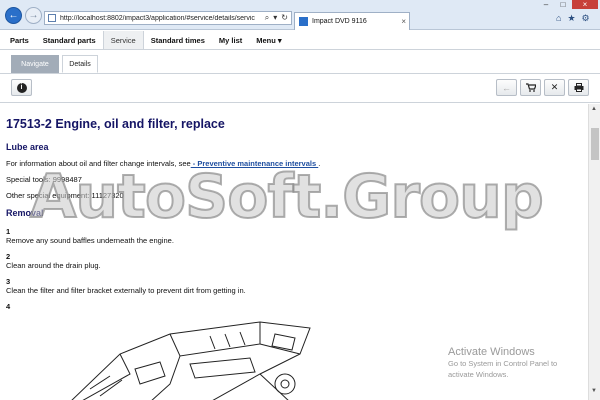 This screenshot has width=600, height=400. What do you see at coordinates (585, 4) in the screenshot?
I see `window-close-button: ×` at bounding box center [585, 4].